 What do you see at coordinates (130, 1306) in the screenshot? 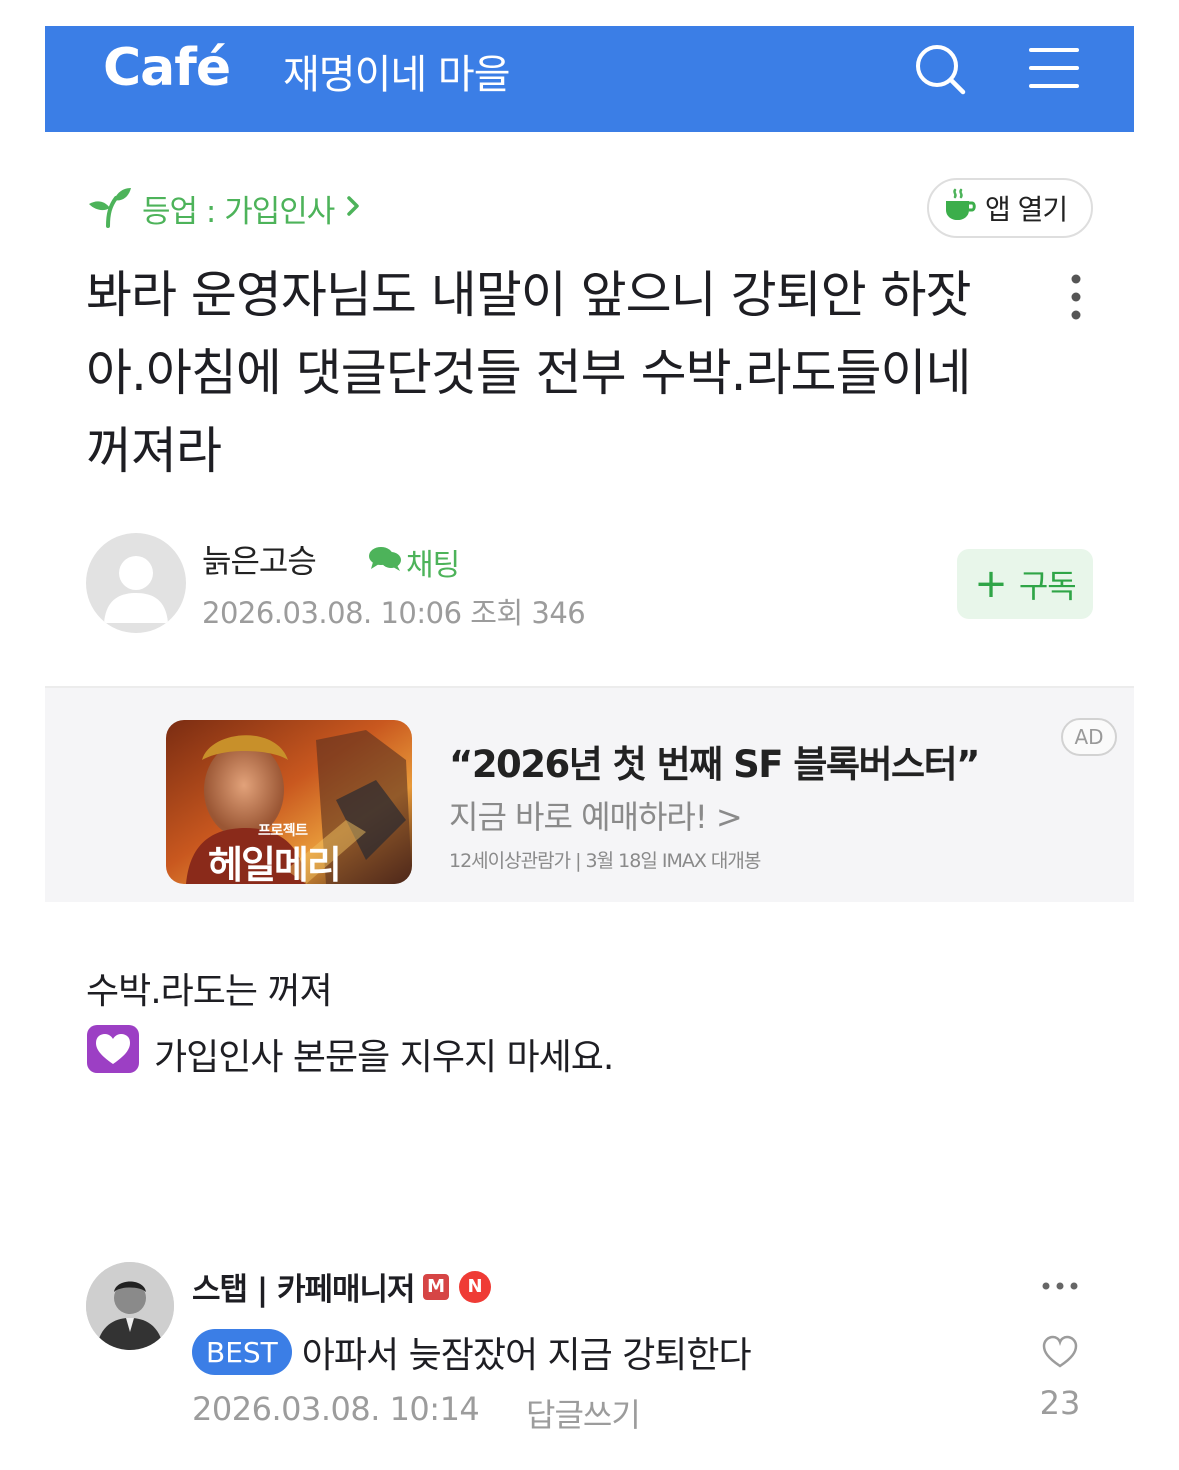
I see `commenter-avatar` at bounding box center [130, 1306].